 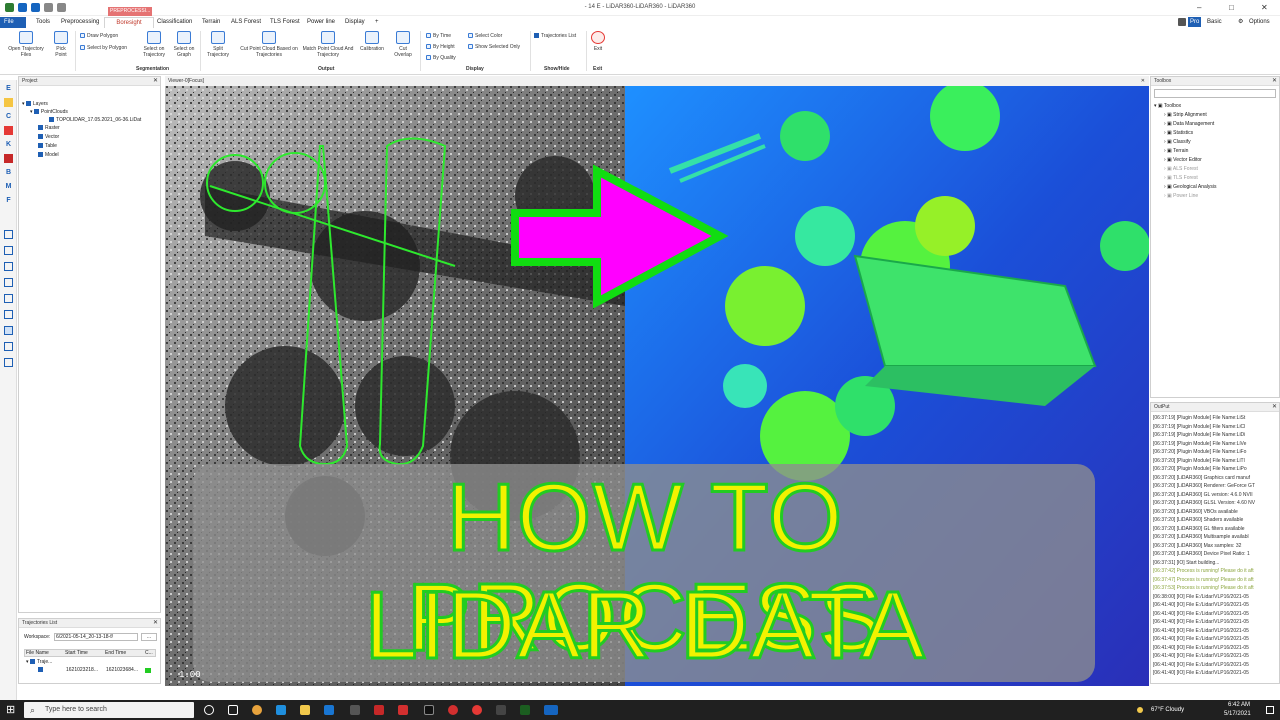 I want to click on trajectories-list-toggle: Trajectories List, so click(x=555, y=36).